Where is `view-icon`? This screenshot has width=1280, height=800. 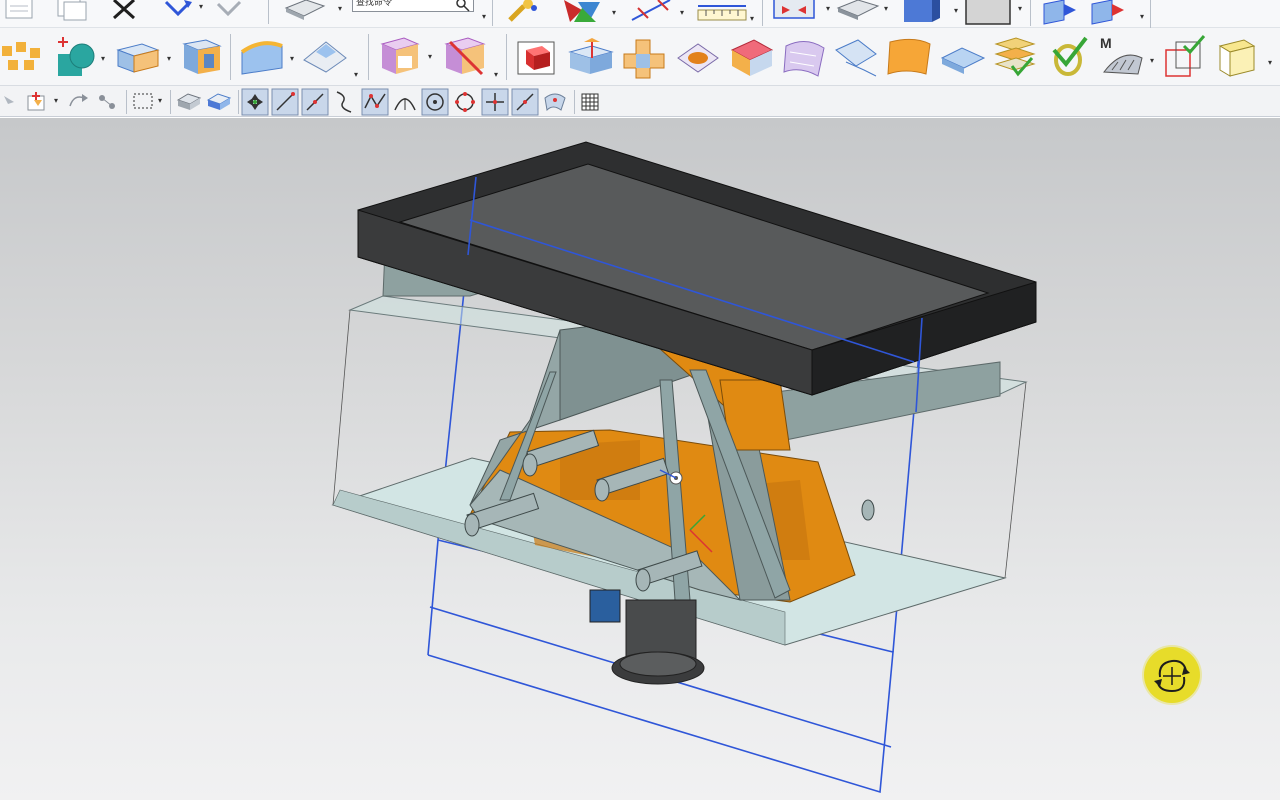 view-icon is located at coordinates (305, 11).